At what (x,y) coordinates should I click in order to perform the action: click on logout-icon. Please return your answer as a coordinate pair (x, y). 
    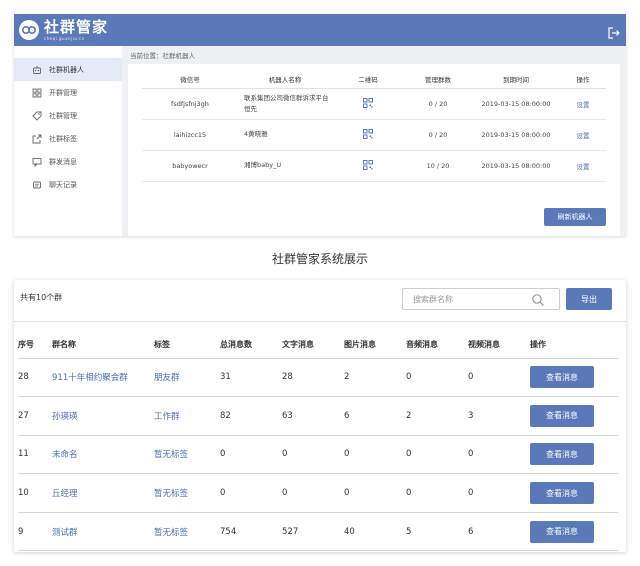
    Looking at the image, I should click on (614, 31).